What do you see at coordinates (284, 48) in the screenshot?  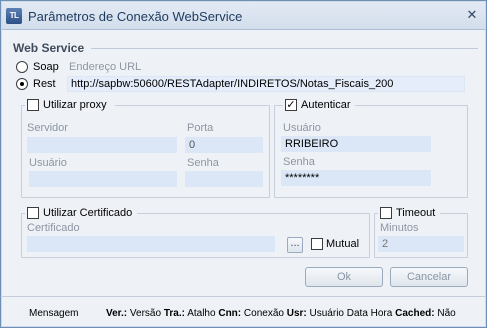 I see `section-divider` at bounding box center [284, 48].